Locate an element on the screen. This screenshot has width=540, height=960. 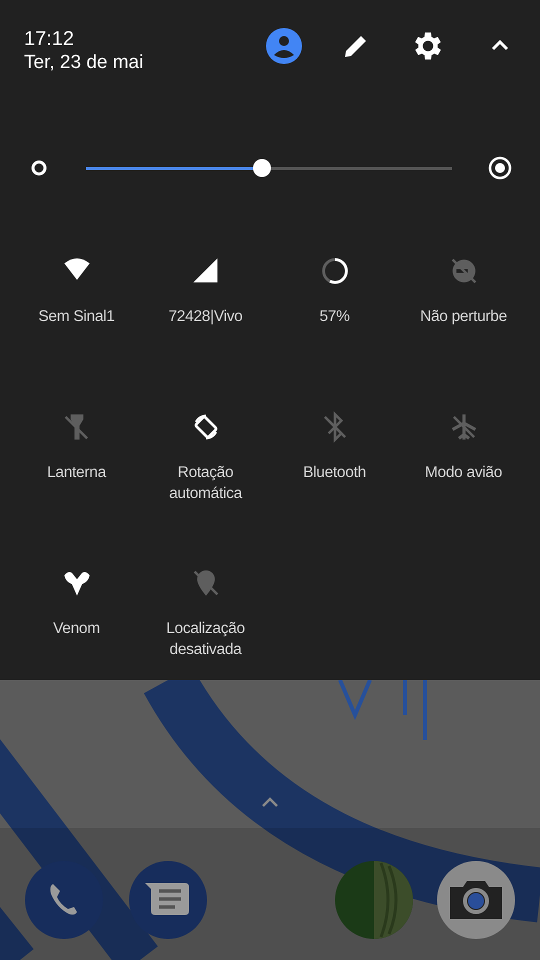
chevron-up-icon is located at coordinates (270, 802).